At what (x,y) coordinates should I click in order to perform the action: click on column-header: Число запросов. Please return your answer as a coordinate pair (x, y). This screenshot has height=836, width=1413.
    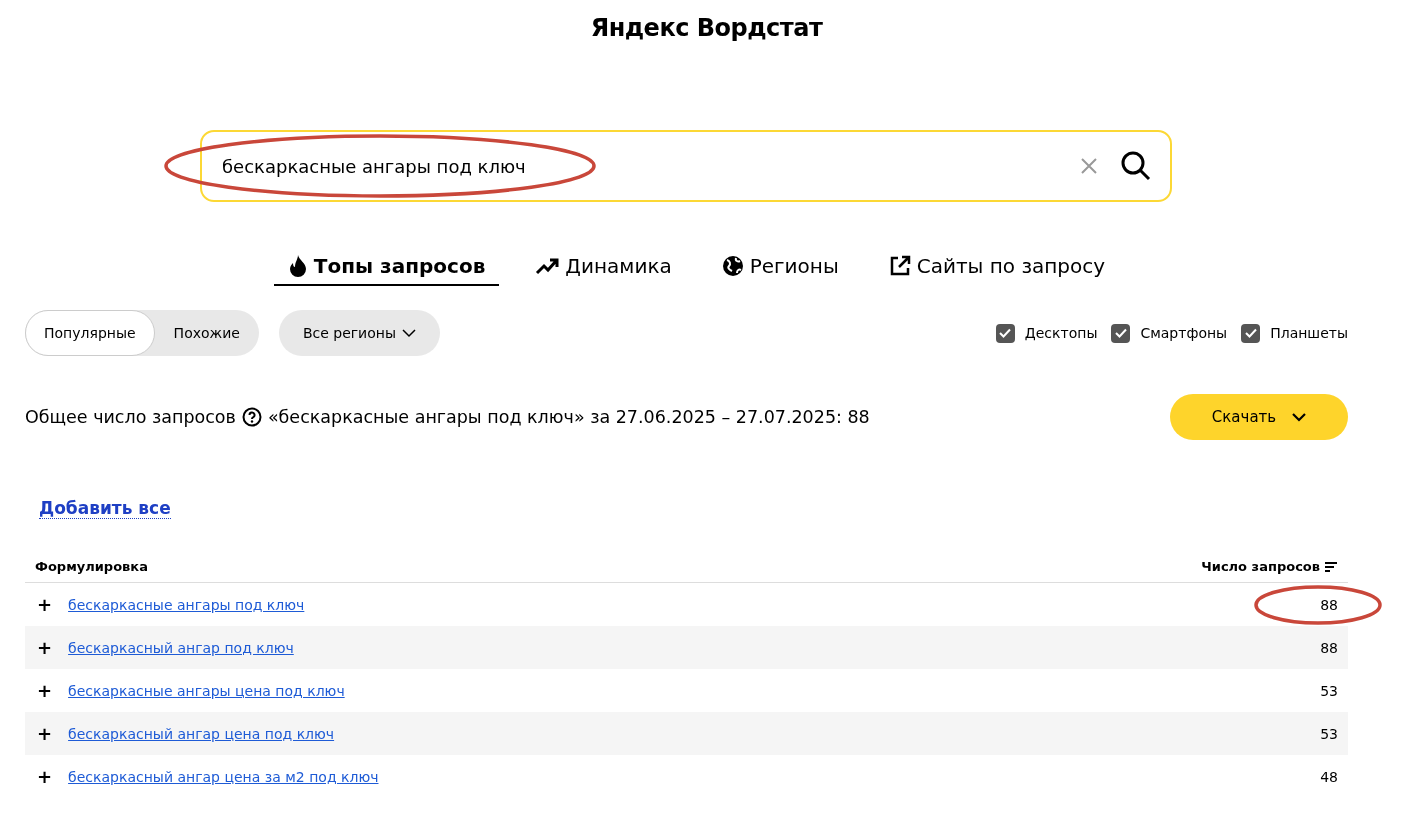
    Looking at the image, I should click on (1269, 566).